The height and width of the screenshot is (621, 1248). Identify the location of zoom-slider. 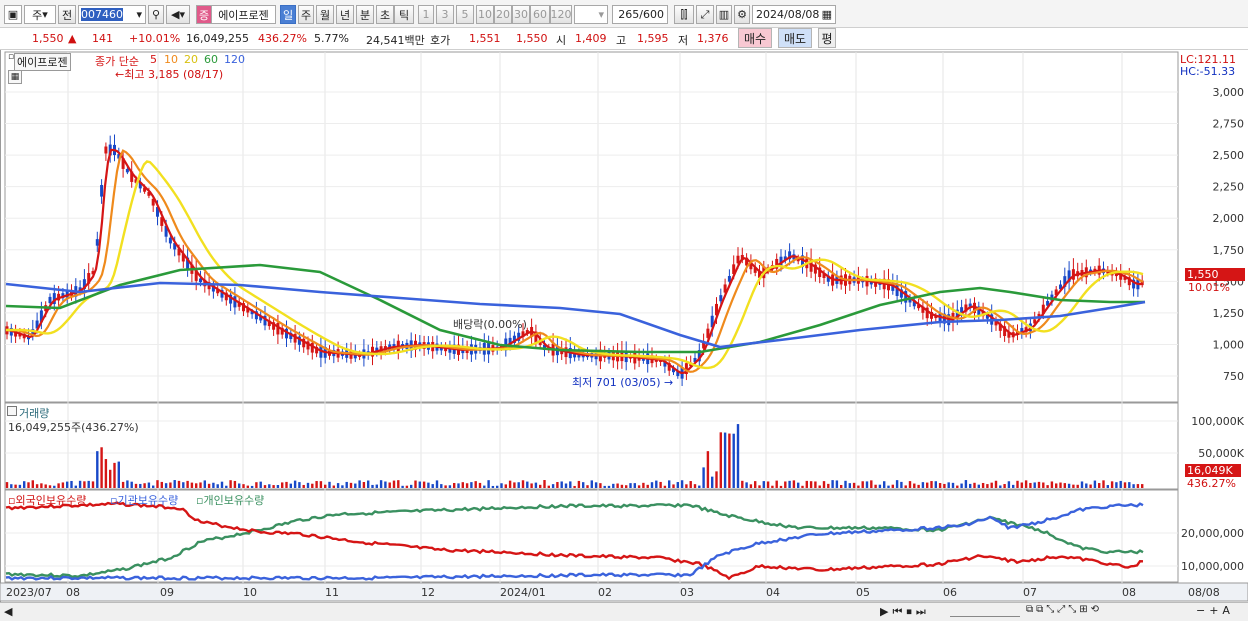
(985, 611).